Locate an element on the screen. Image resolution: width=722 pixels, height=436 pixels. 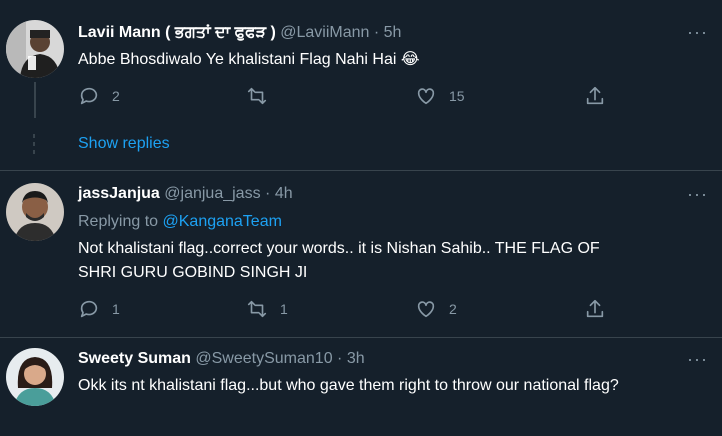
user-handle: @LaviiMann is located at coordinates (324, 32).